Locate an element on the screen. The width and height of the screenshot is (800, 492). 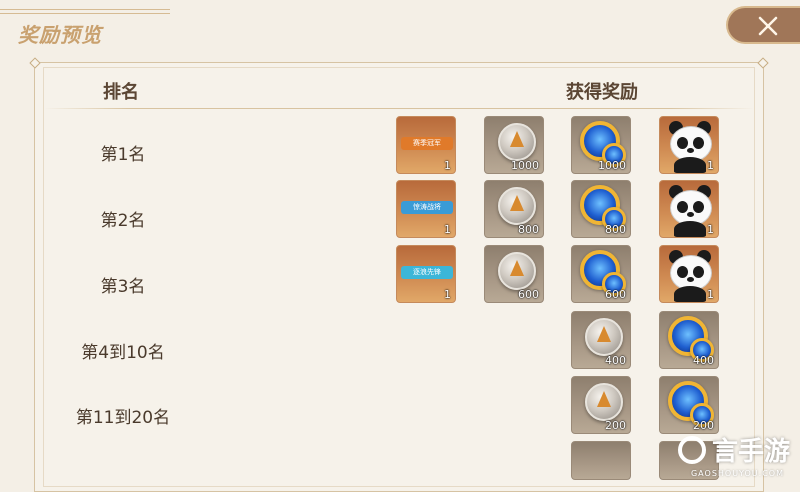
banner-icon: 赛季冠军 is located at coordinates (427, 143).